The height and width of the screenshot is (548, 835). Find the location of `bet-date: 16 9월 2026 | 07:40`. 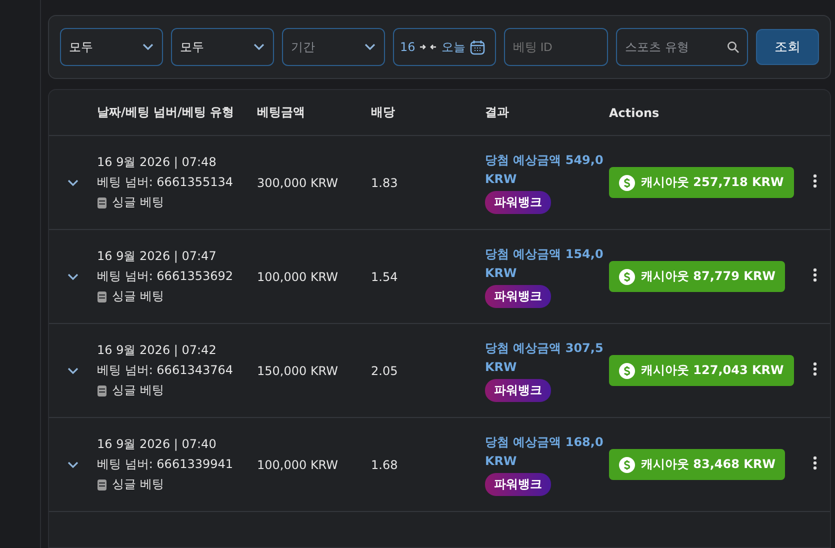

bet-date: 16 9월 2026 | 07:40 is located at coordinates (157, 444).